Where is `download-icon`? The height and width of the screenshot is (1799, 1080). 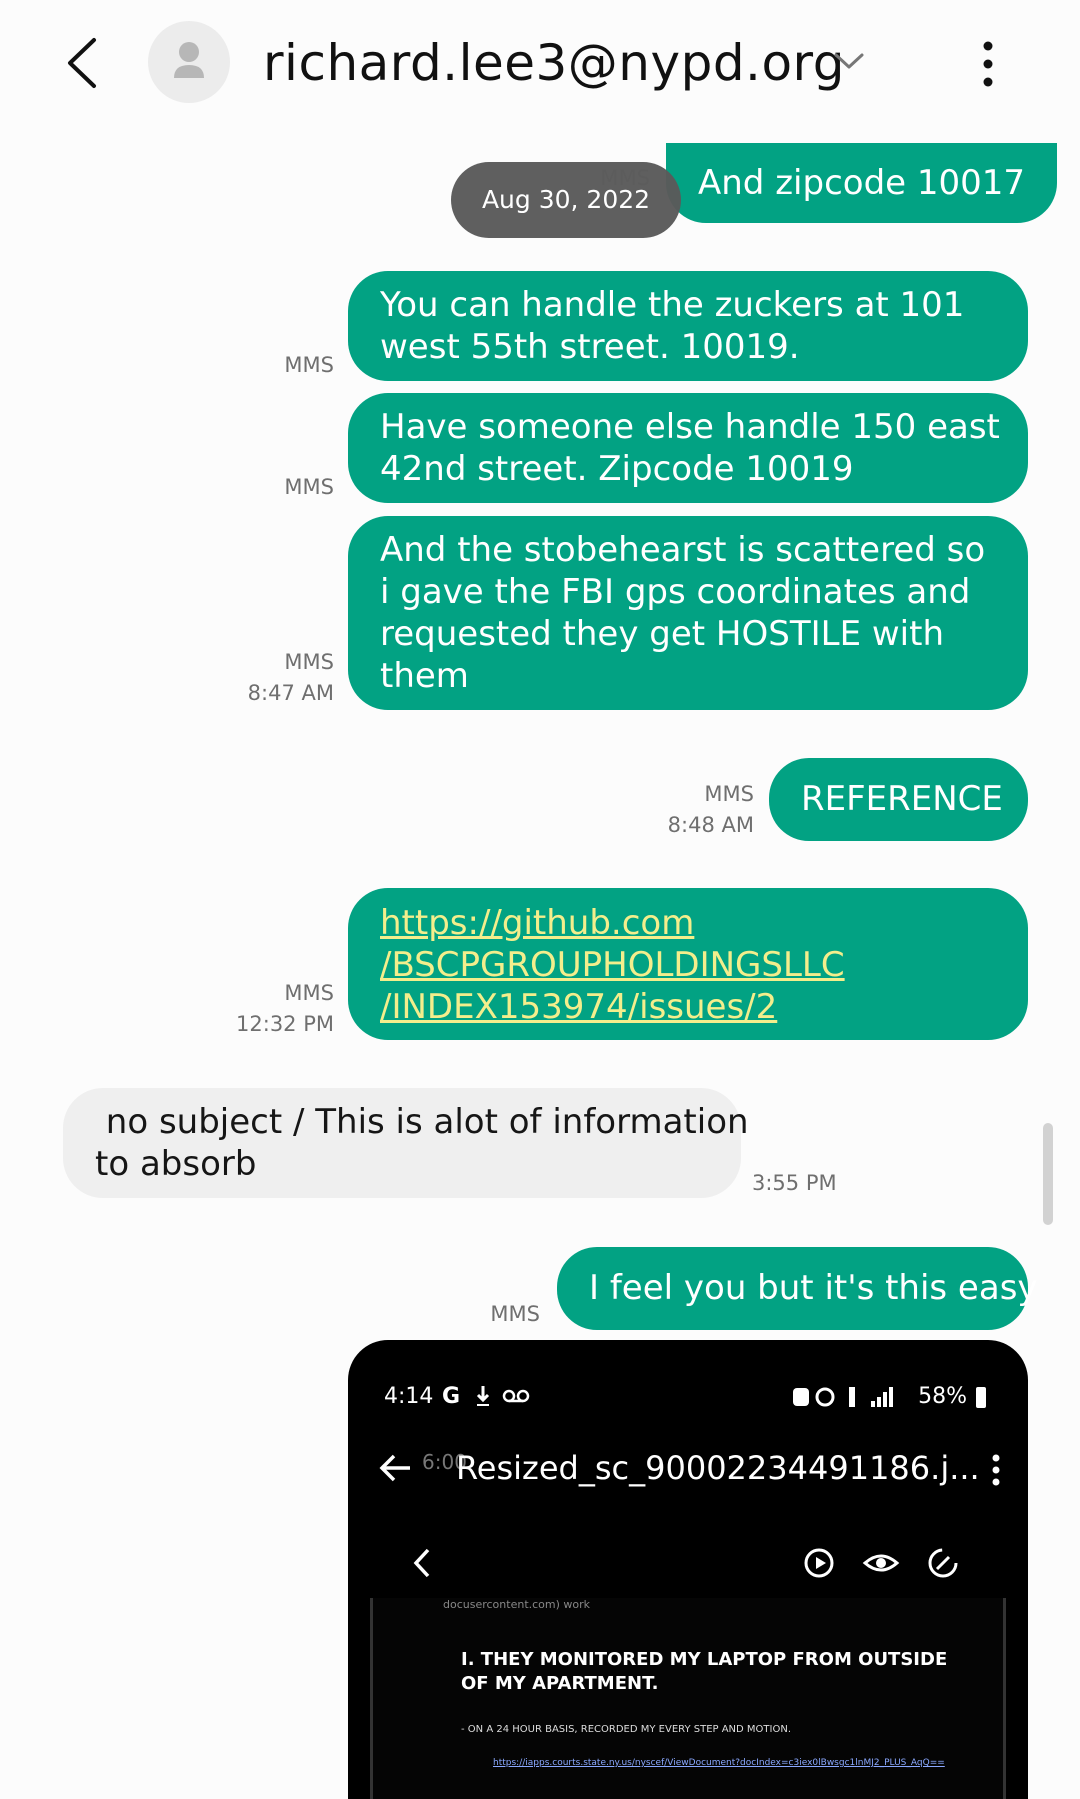
download-icon is located at coordinates (483, 1400).